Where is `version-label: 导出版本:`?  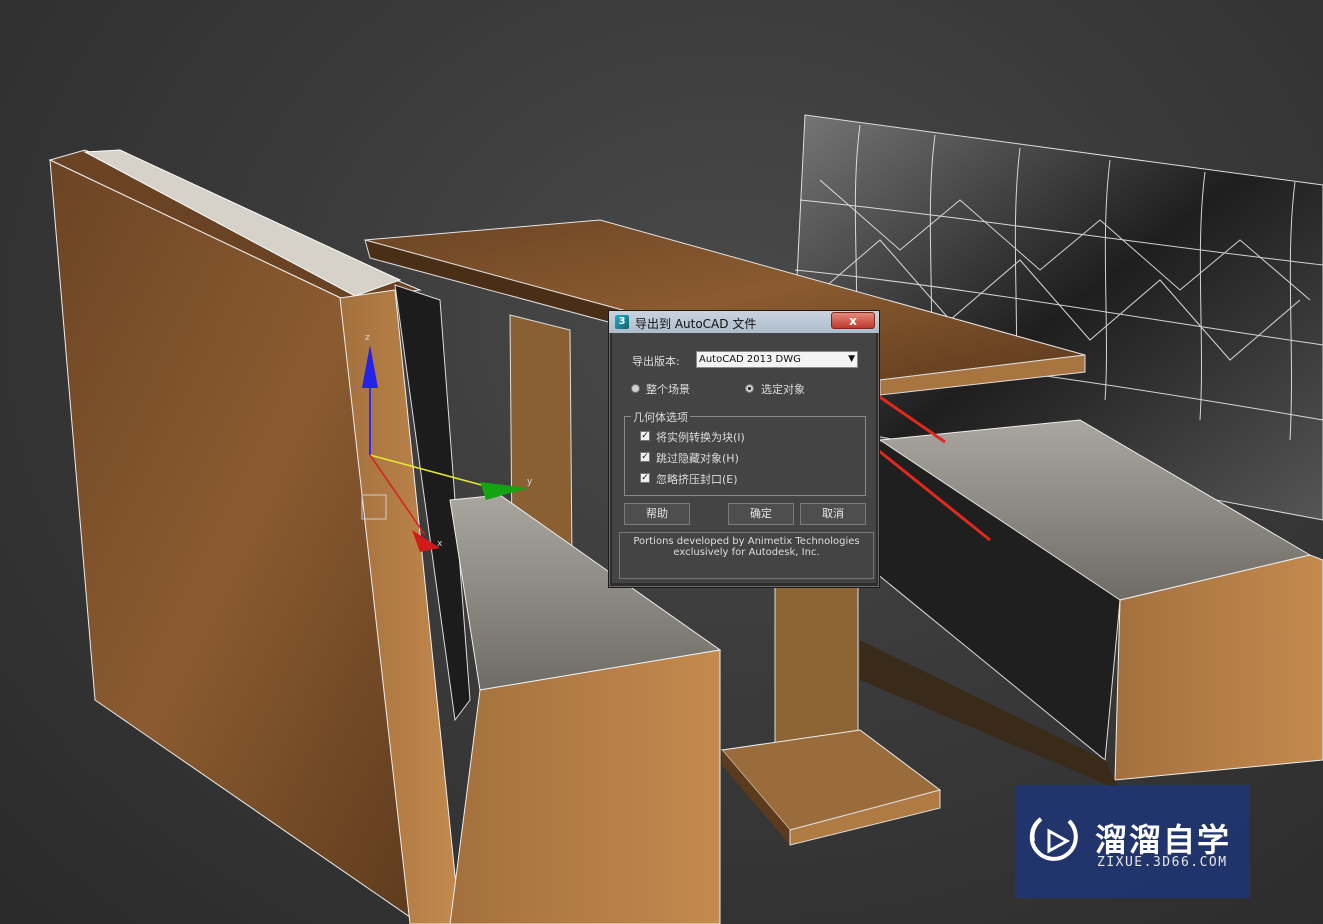
version-label: 导出版本: is located at coordinates (656, 361).